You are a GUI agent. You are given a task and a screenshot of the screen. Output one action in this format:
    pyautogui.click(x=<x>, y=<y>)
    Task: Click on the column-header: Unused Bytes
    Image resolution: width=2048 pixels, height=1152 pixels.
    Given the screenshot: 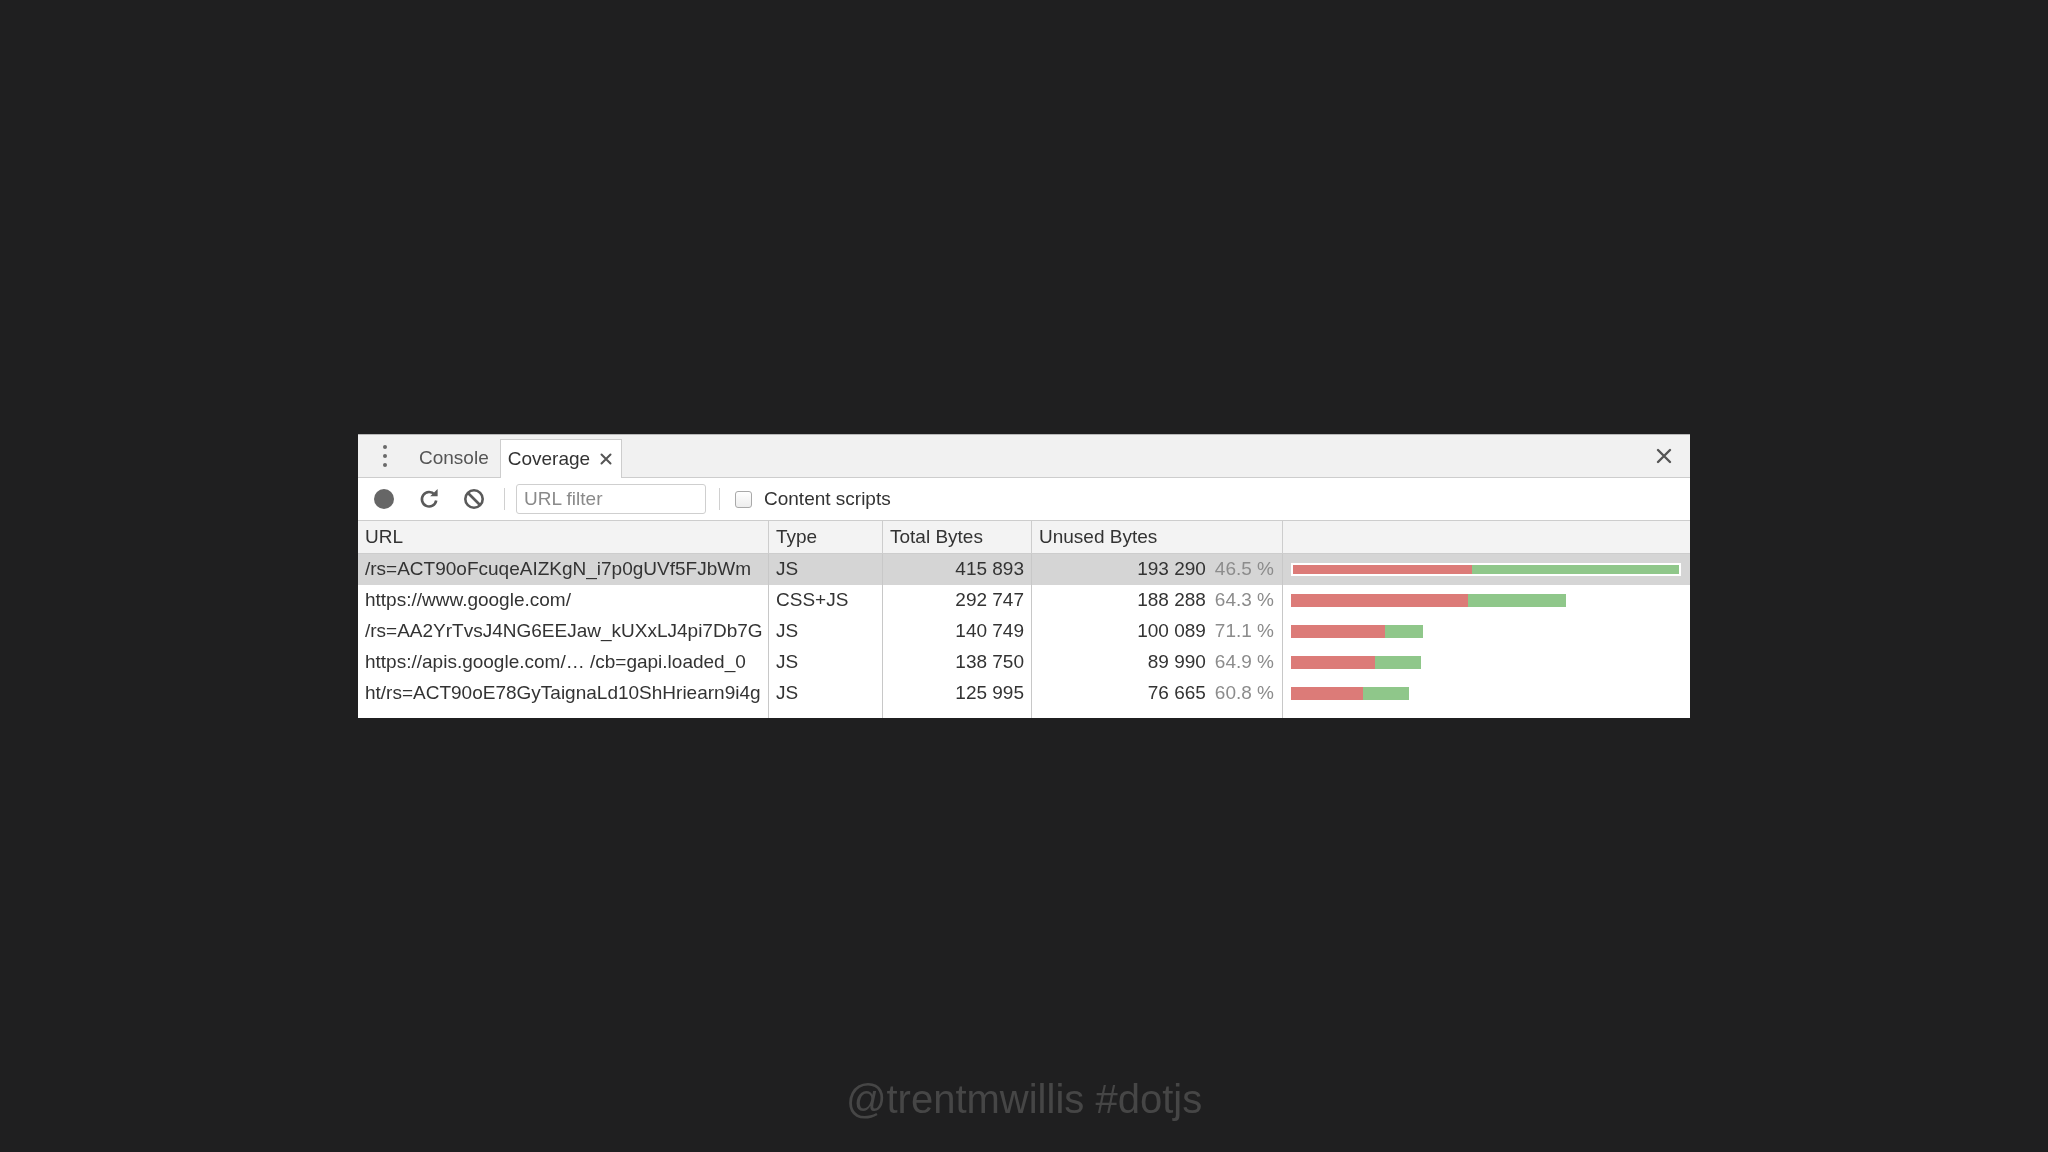 What is the action you would take?
    pyautogui.click(x=1157, y=537)
    